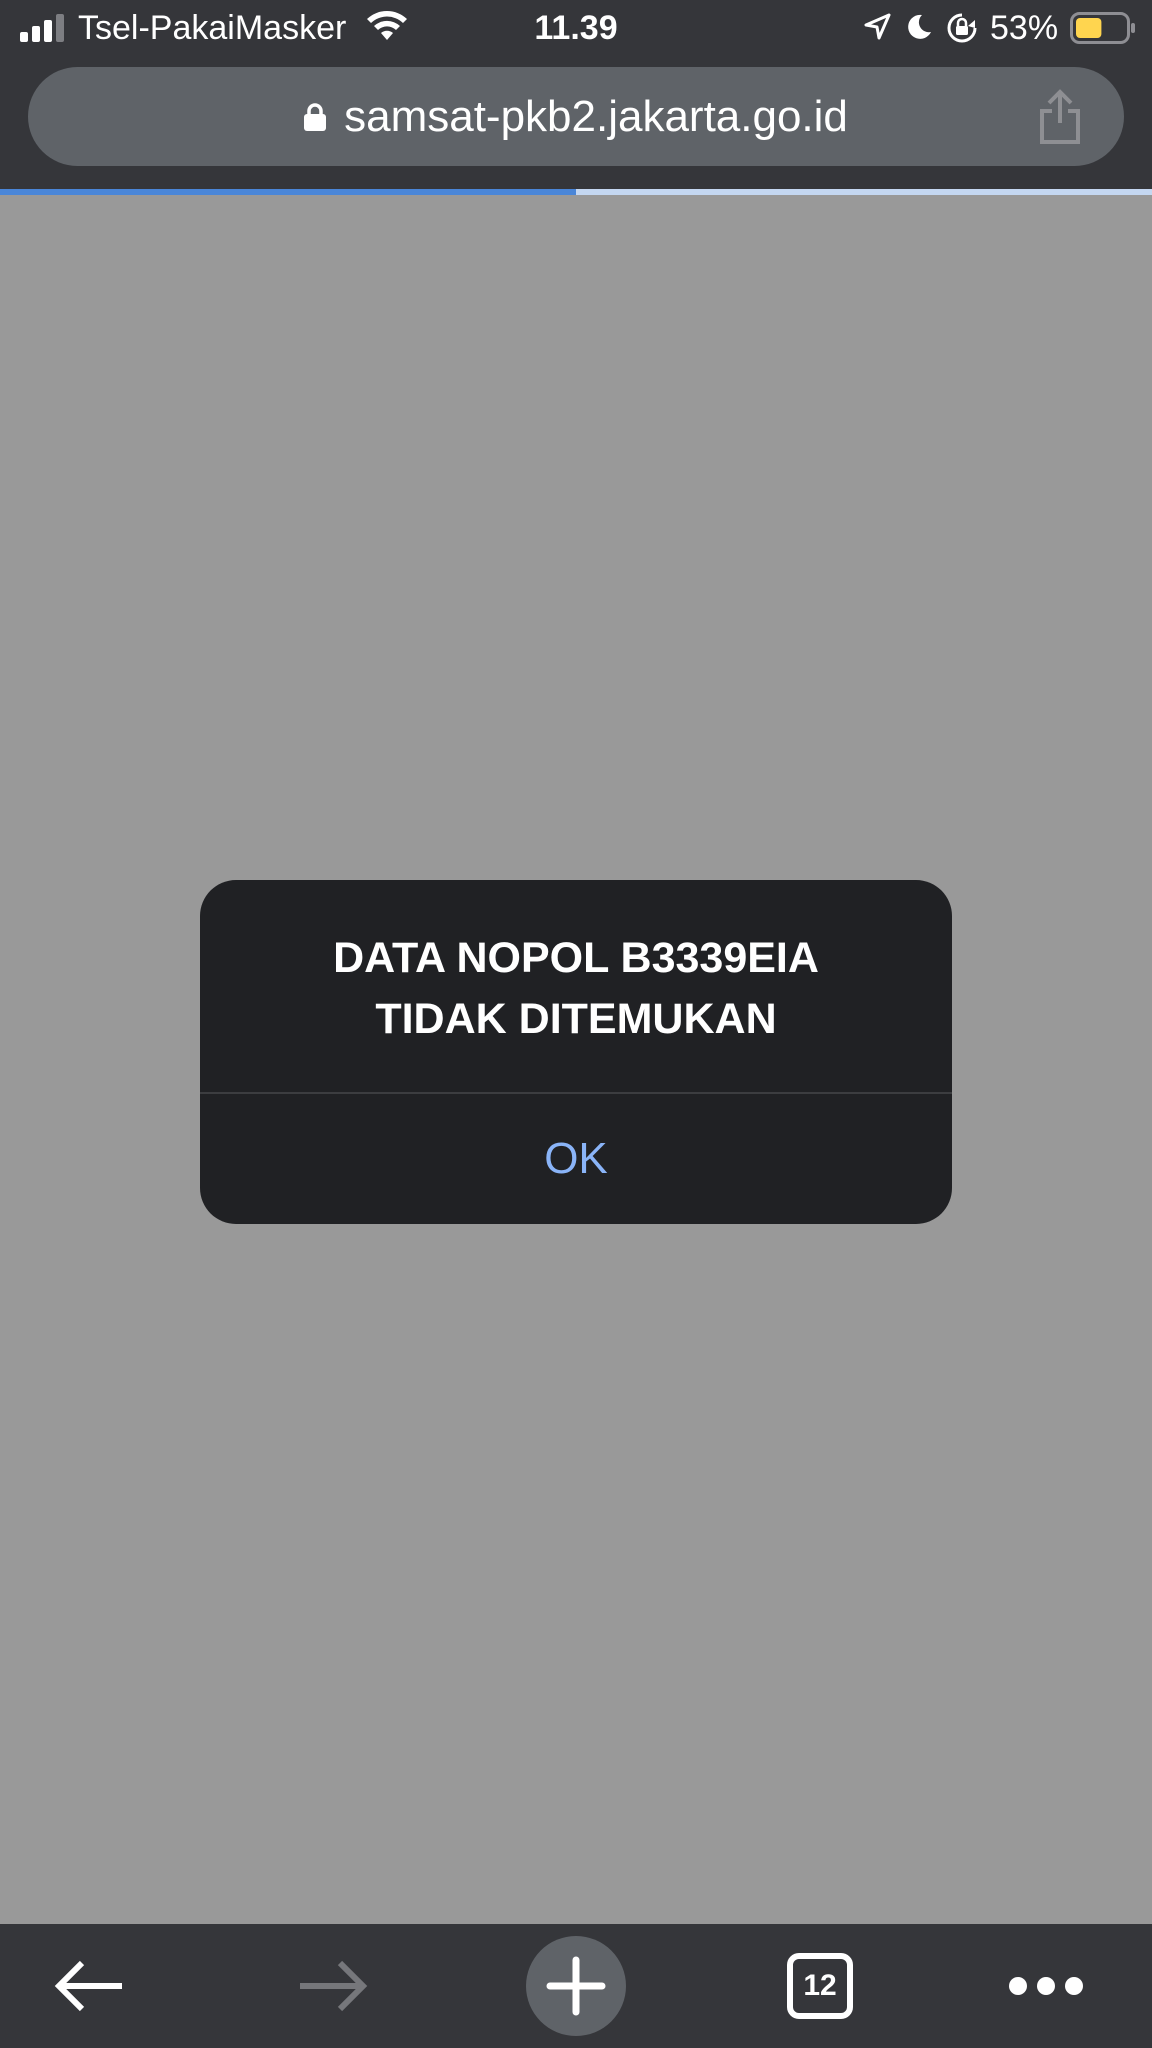 The image size is (1152, 2048). Describe the element at coordinates (962, 28) in the screenshot. I see `rotation-lock-icon` at that location.